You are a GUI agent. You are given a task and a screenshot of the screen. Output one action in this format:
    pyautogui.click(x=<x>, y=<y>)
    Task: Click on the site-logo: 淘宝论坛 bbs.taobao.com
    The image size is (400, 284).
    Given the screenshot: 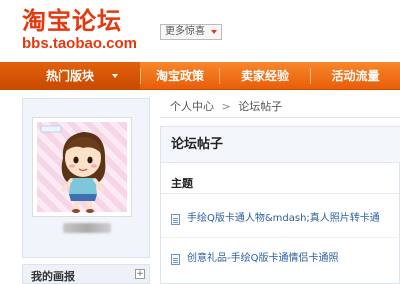 What is the action you would take?
    pyautogui.click(x=79, y=30)
    